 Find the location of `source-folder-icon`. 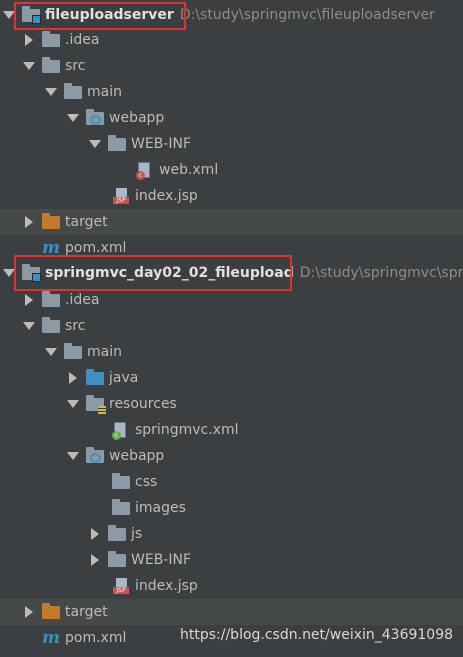

source-folder-icon is located at coordinates (95, 377).